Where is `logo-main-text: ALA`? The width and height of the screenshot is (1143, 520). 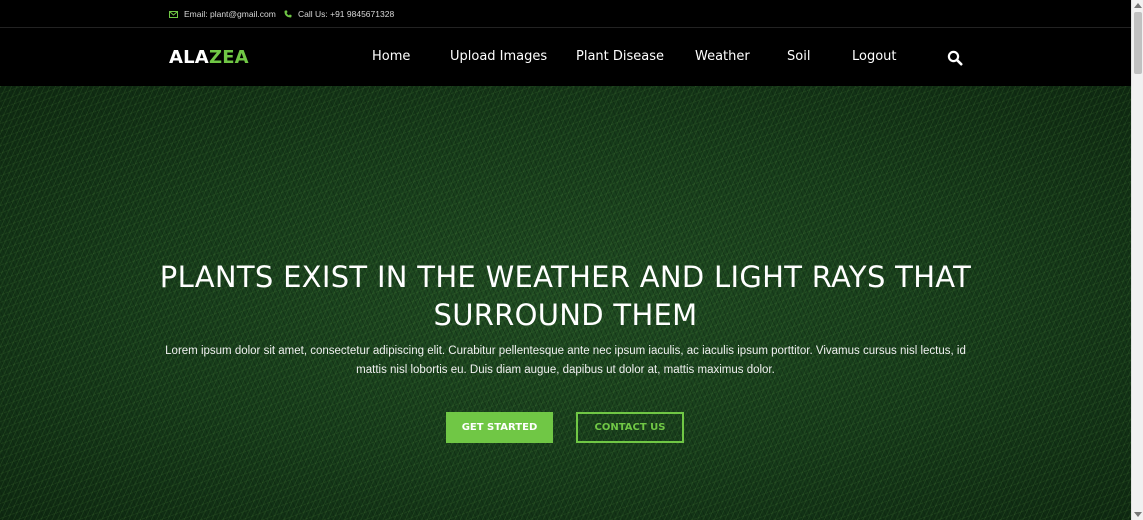
logo-main-text: ALA is located at coordinates (189, 57).